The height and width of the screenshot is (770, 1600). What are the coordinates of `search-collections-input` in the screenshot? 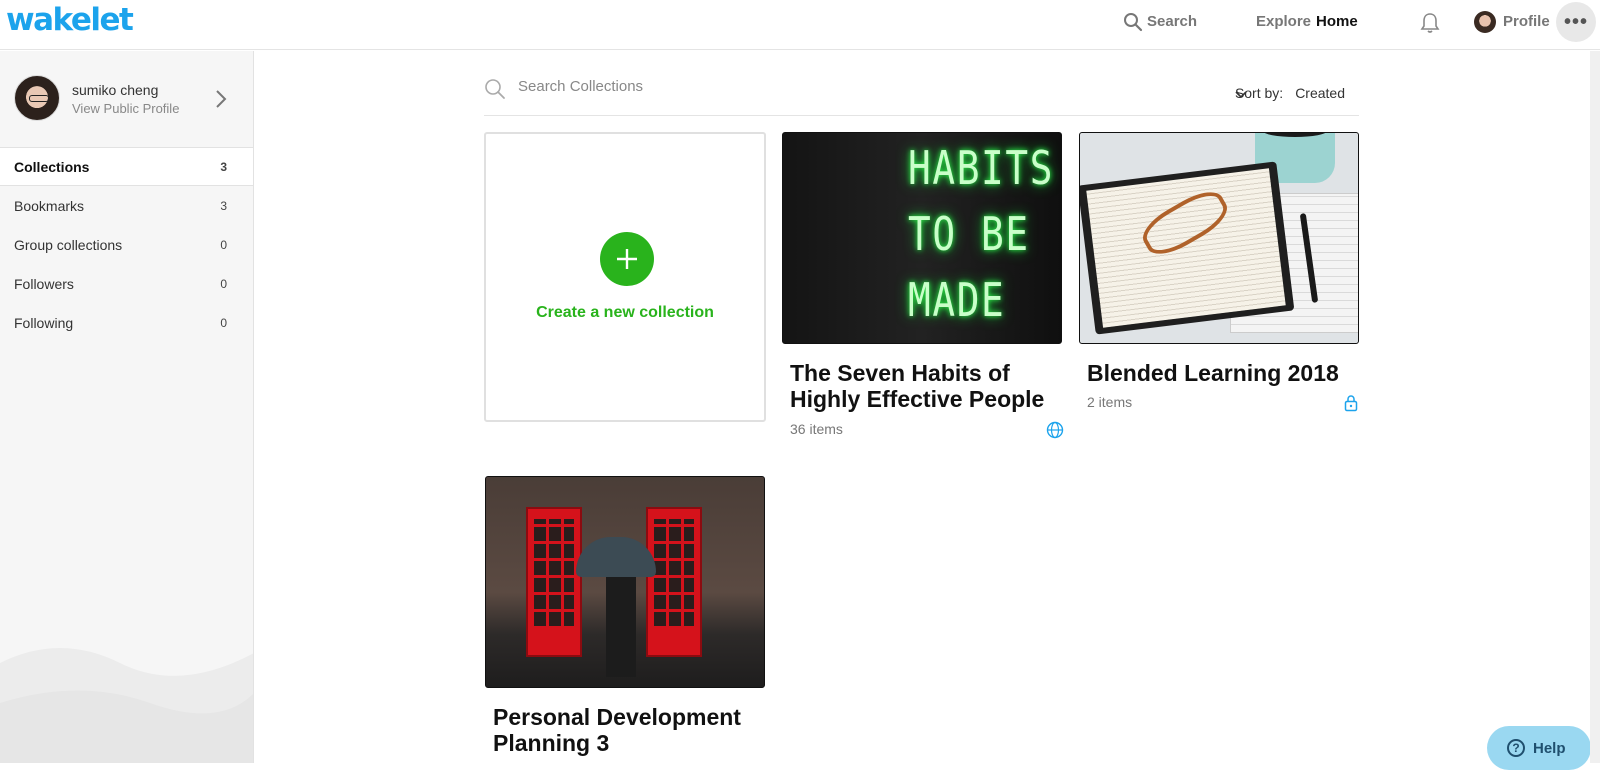 It's located at (768, 86).